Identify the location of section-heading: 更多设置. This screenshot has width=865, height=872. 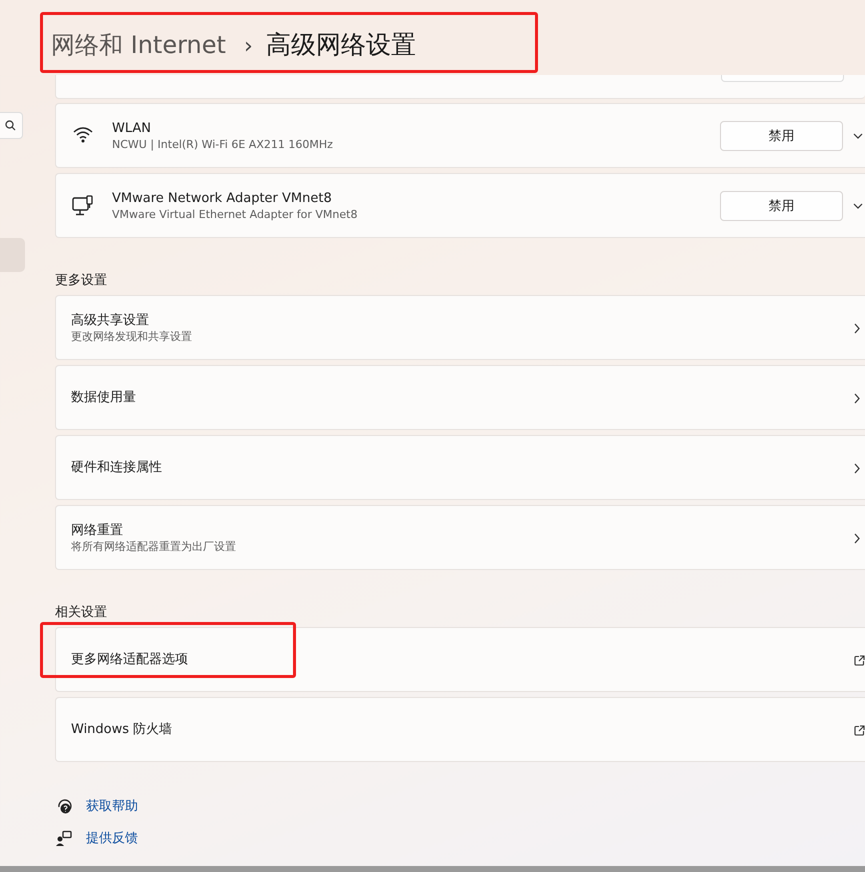
(81, 280).